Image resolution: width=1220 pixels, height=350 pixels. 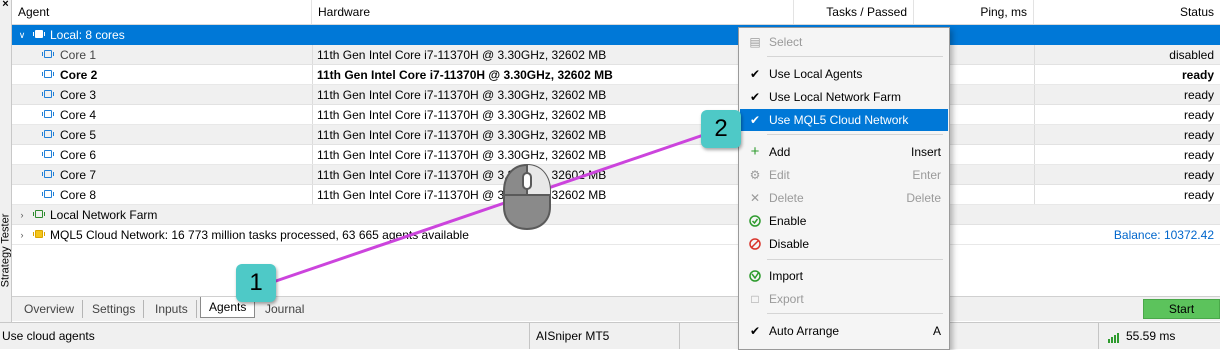 I want to click on step-badge-2: 2, so click(x=721, y=129).